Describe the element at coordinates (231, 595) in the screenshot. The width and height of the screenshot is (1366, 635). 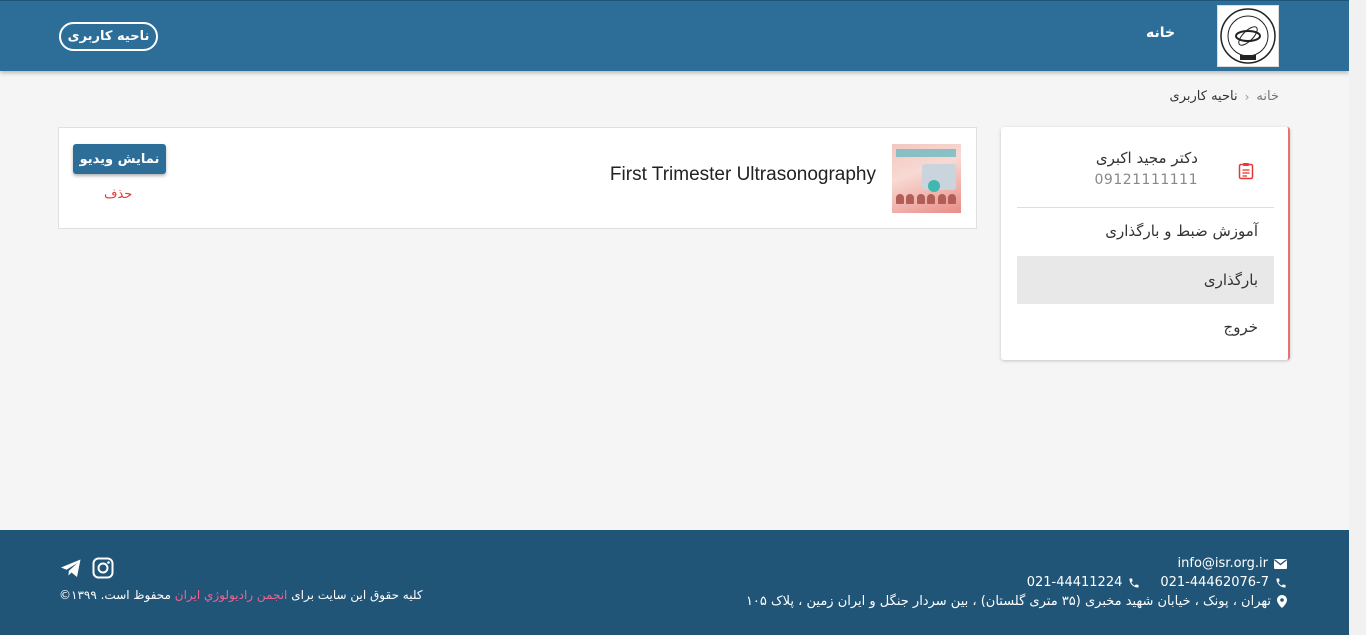
I see `copyright-org-link: انجمن راديولوژي ايران` at that location.